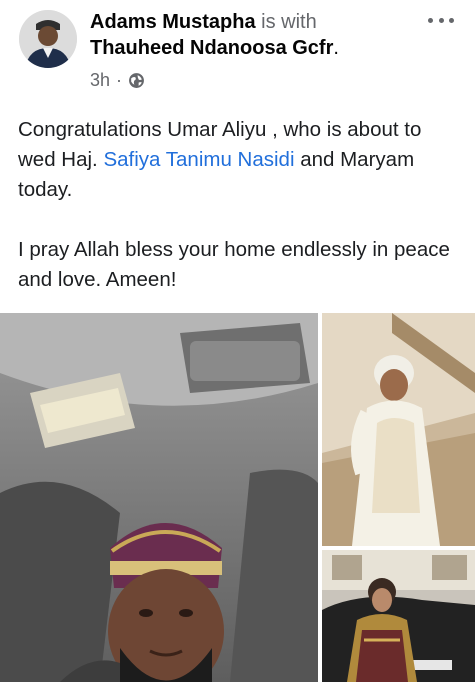 Image resolution: width=475 pixels, height=682 pixels. I want to click on photo-woman-white-dress, so click(398, 429).